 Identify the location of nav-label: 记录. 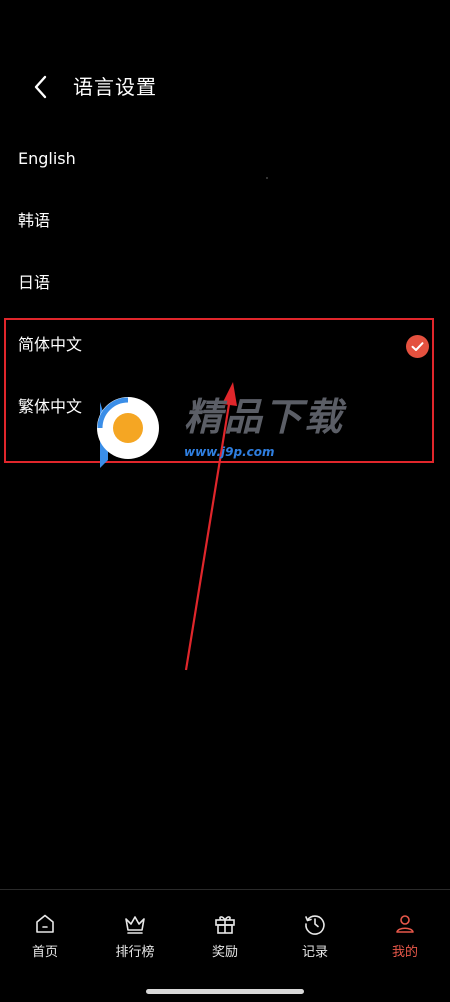
(314, 952).